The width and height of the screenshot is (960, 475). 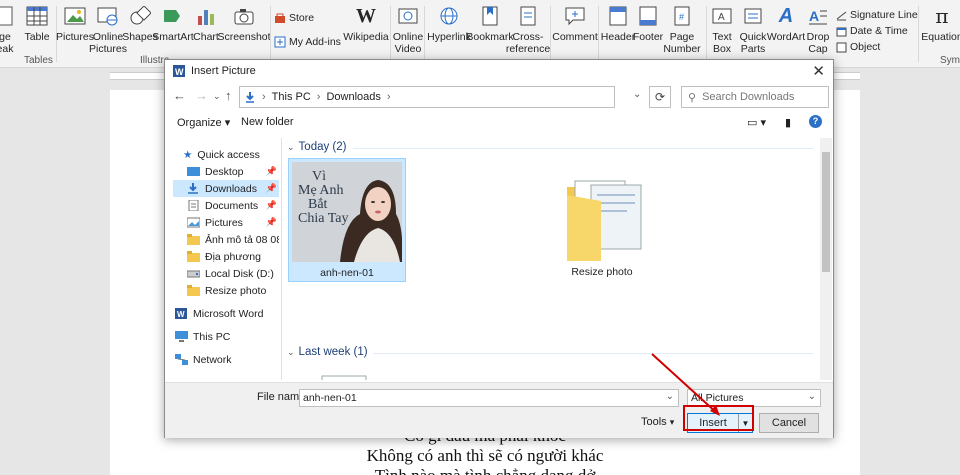 I want to click on date-time-button: Date & Time, so click(x=872, y=31).